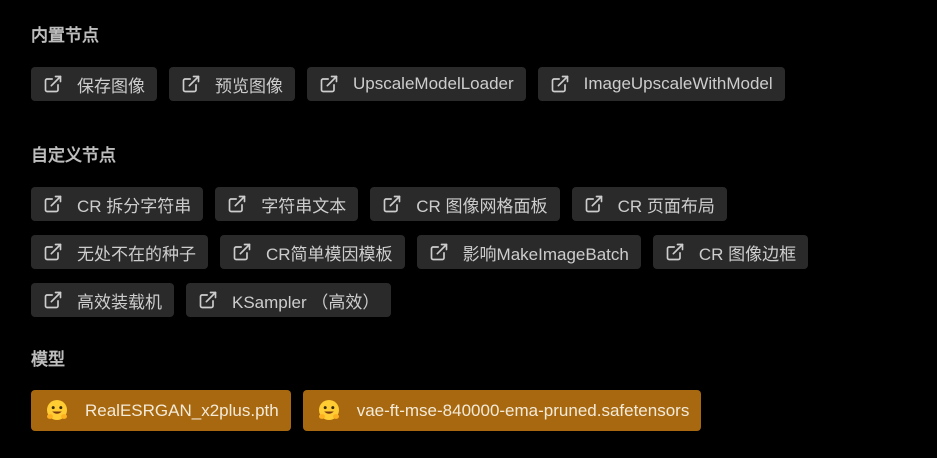 The height and width of the screenshot is (458, 937). I want to click on node-chip-image-upscale-with-model: ImageUpscaleWithModel, so click(661, 84).